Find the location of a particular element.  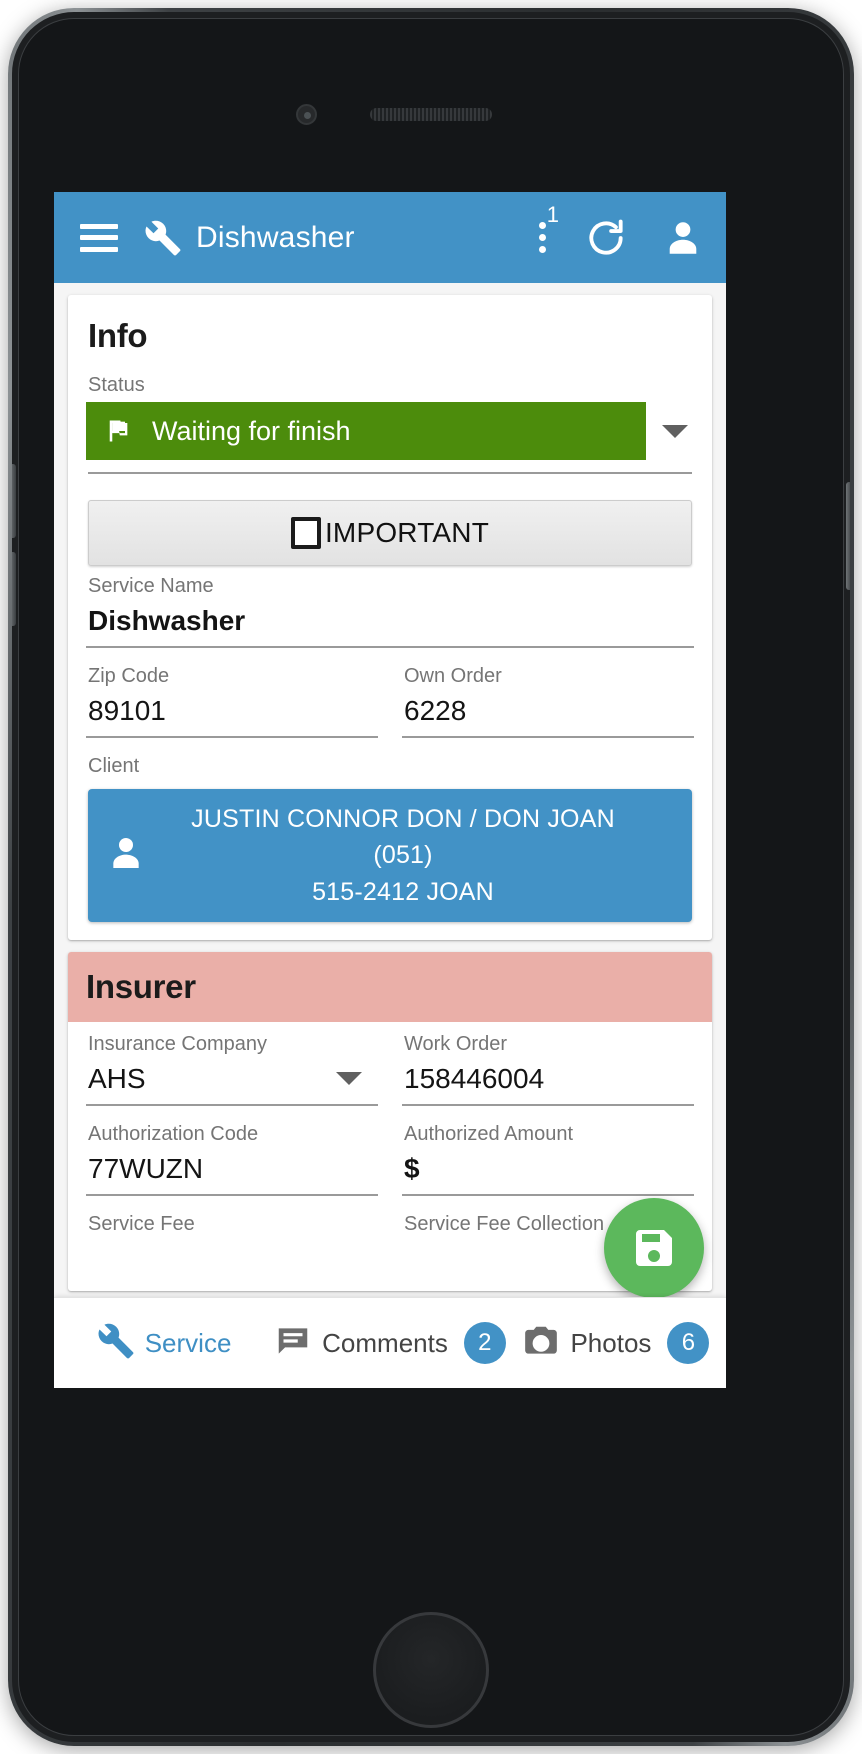

comment-icon is located at coordinates (293, 1343).